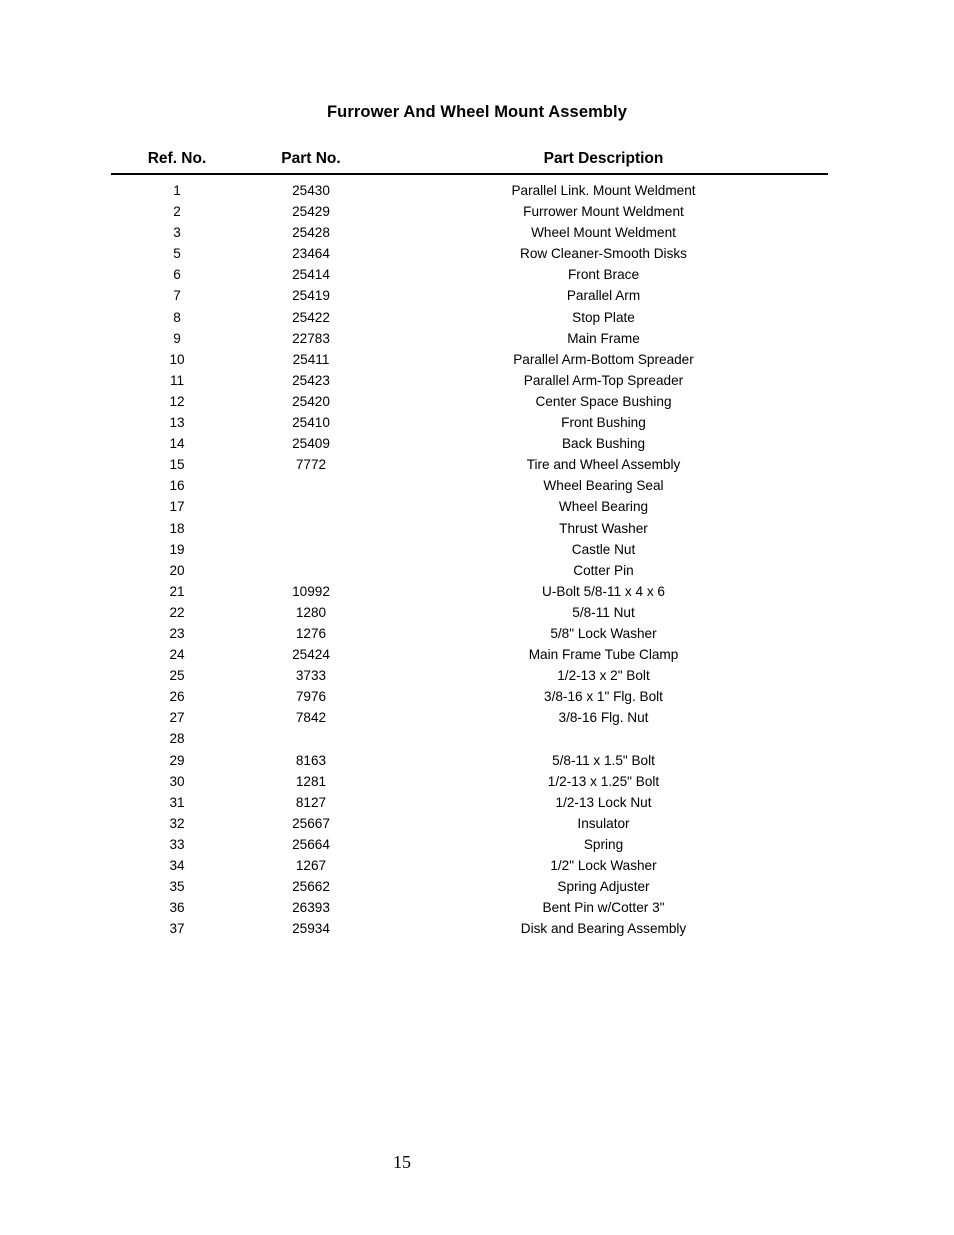 The image size is (954, 1235). What do you see at coordinates (311, 444) in the screenshot?
I see `cell-part-no: 25409` at bounding box center [311, 444].